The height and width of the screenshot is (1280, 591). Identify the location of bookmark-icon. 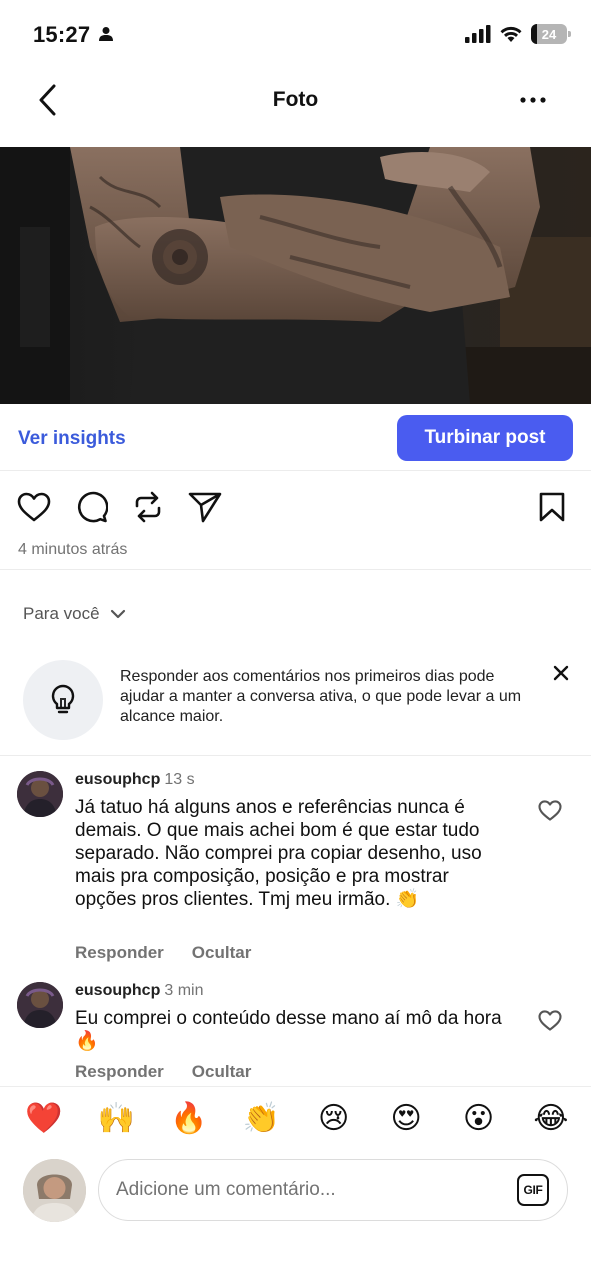
(552, 507).